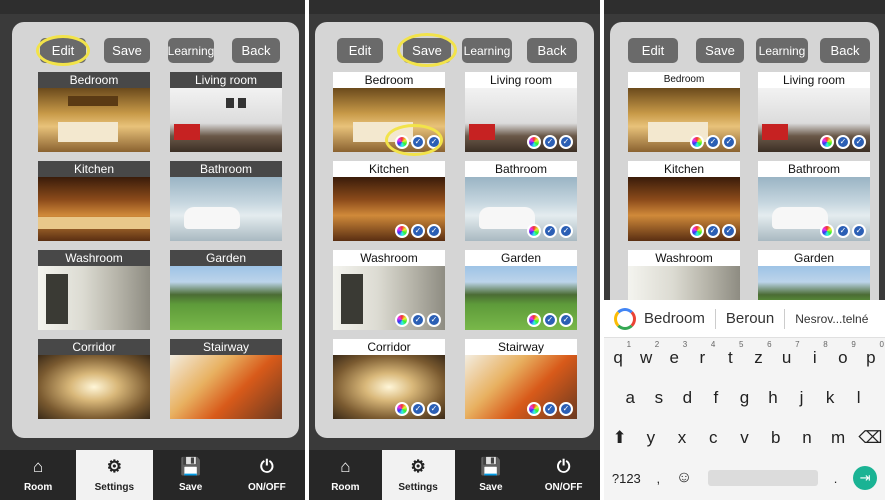 Image resolution: width=885 pixels, height=500 pixels. What do you see at coordinates (716, 398) in the screenshot?
I see `key: f` at bounding box center [716, 398].